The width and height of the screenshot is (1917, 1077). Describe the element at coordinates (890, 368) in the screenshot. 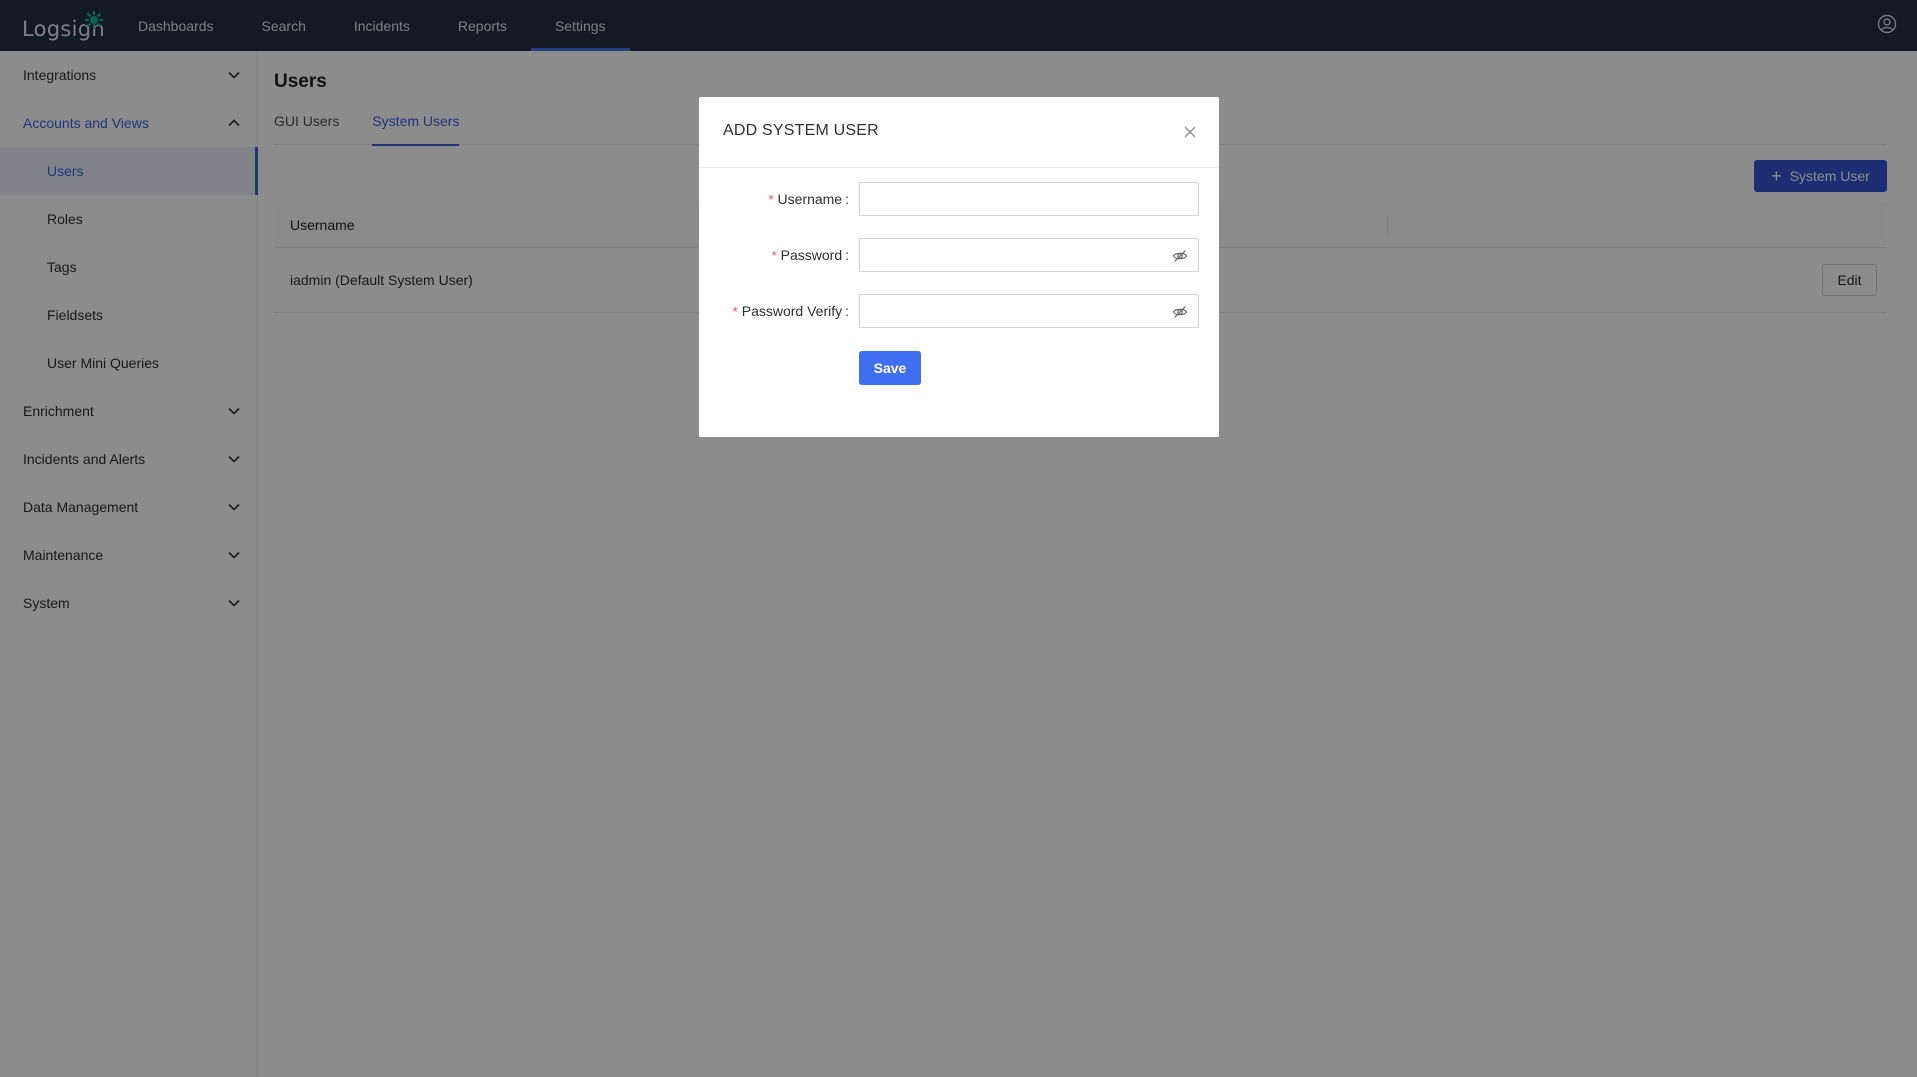

I see `save-button: Save` at that location.